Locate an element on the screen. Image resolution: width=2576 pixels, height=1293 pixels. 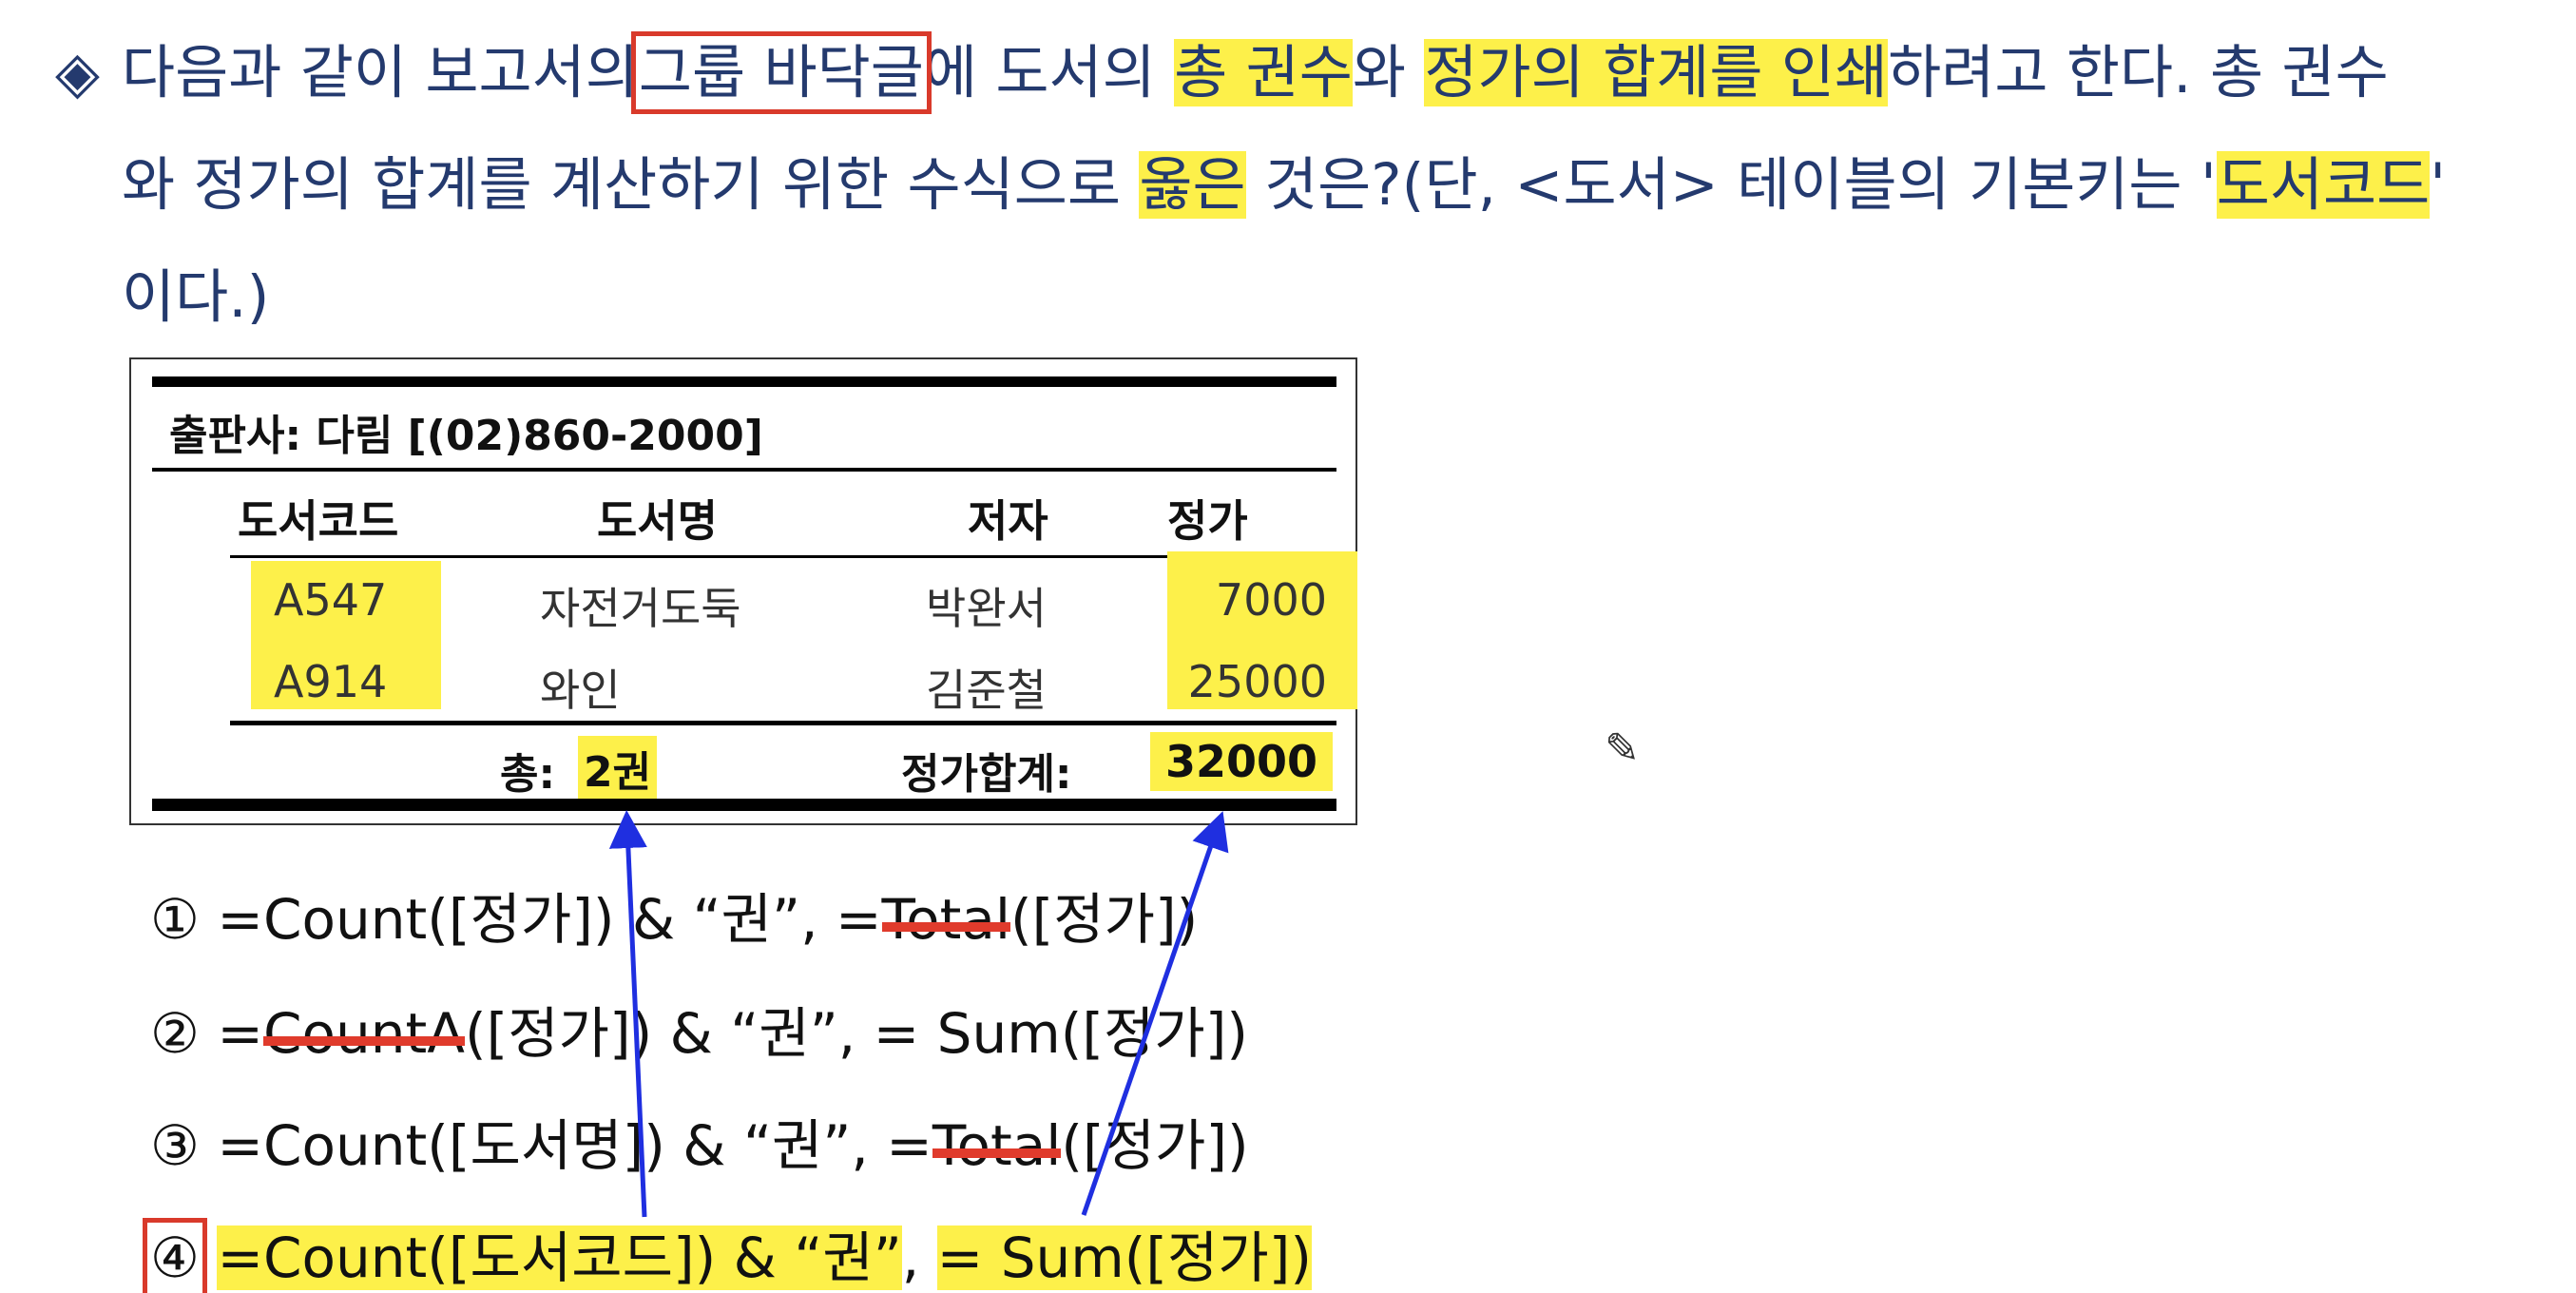
pencil-cursor-icon: ✎ is located at coordinates (1622, 748).